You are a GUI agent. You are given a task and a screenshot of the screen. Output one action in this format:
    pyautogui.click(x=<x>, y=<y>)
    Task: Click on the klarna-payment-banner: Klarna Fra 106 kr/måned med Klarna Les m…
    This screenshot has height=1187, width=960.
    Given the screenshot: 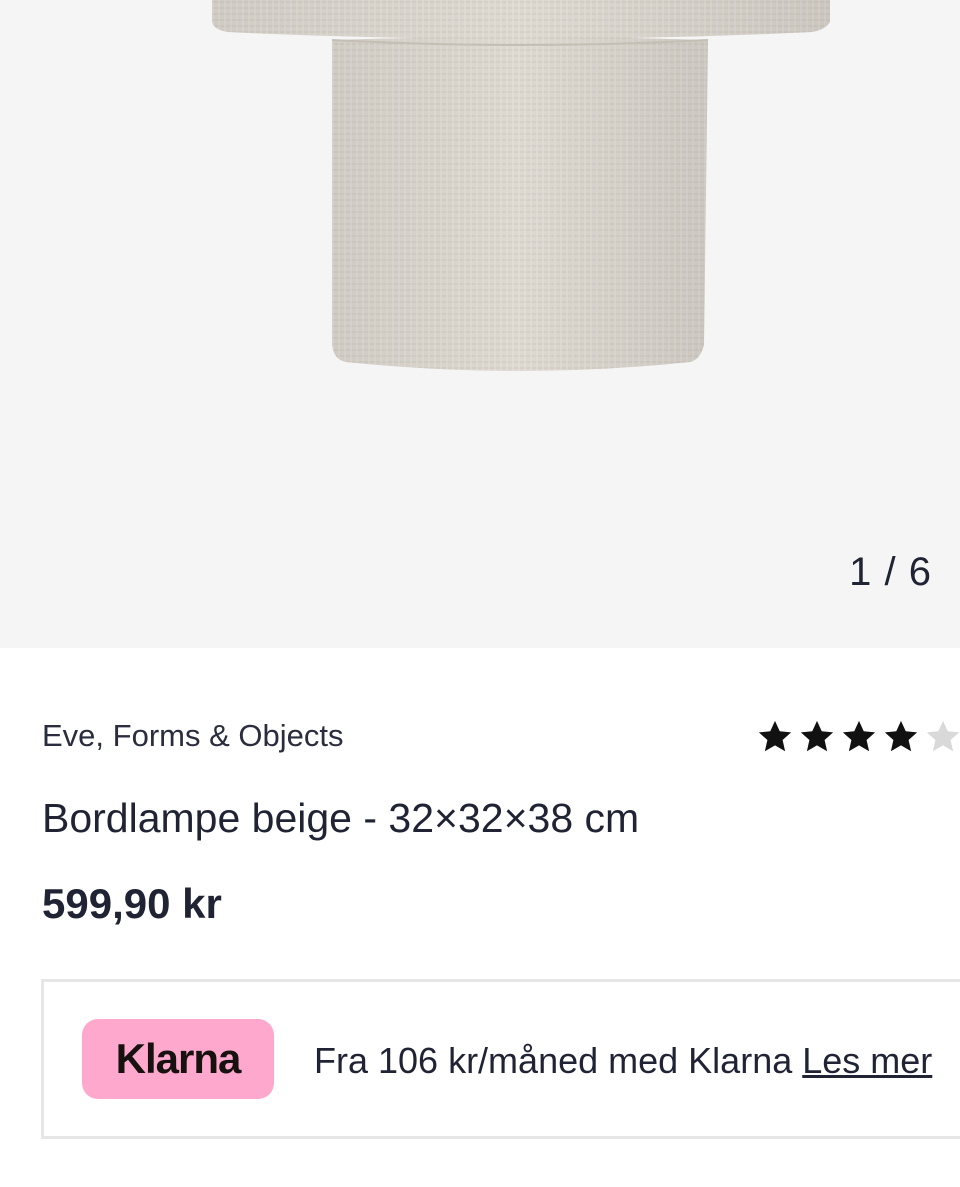 What is the action you would take?
    pyautogui.click(x=500, y=1059)
    